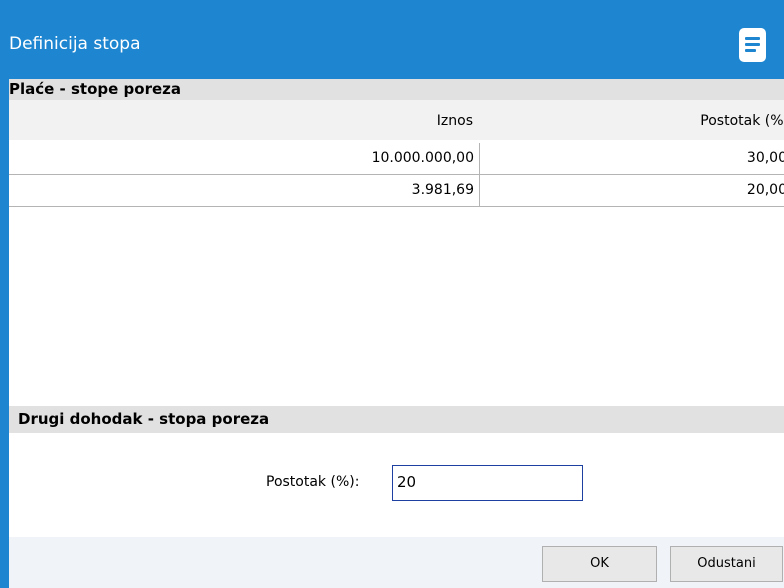 The image size is (784, 588). What do you see at coordinates (632, 159) in the screenshot?
I see `table-cell-postotak: 30,00` at bounding box center [632, 159].